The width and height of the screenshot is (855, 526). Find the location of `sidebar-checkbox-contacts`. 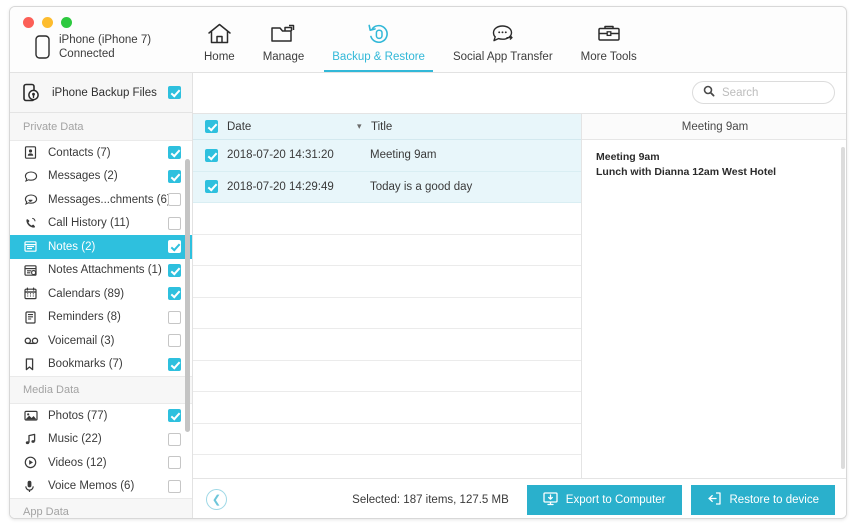

sidebar-checkbox-contacts is located at coordinates (174, 153).